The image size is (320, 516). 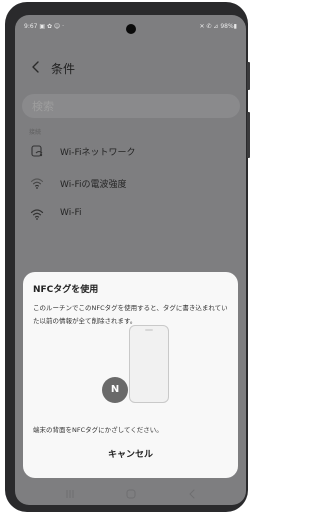 I want to click on phone-illustration-notch, so click(x=149, y=330).